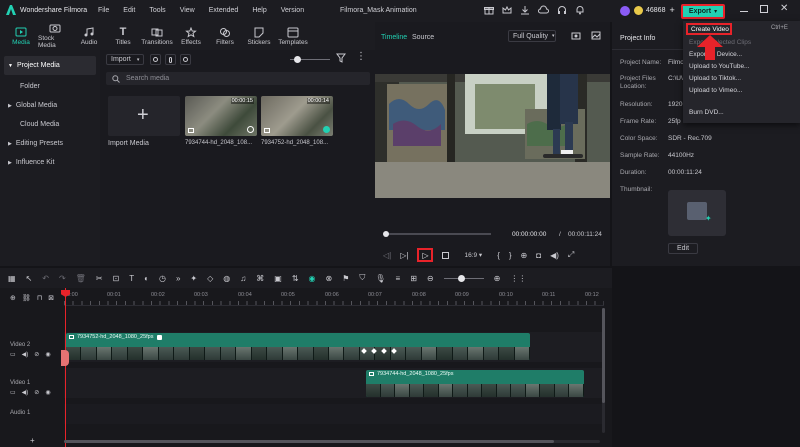 This screenshot has height=447, width=800. I want to click on crop-icon: ⊡, so click(116, 278).